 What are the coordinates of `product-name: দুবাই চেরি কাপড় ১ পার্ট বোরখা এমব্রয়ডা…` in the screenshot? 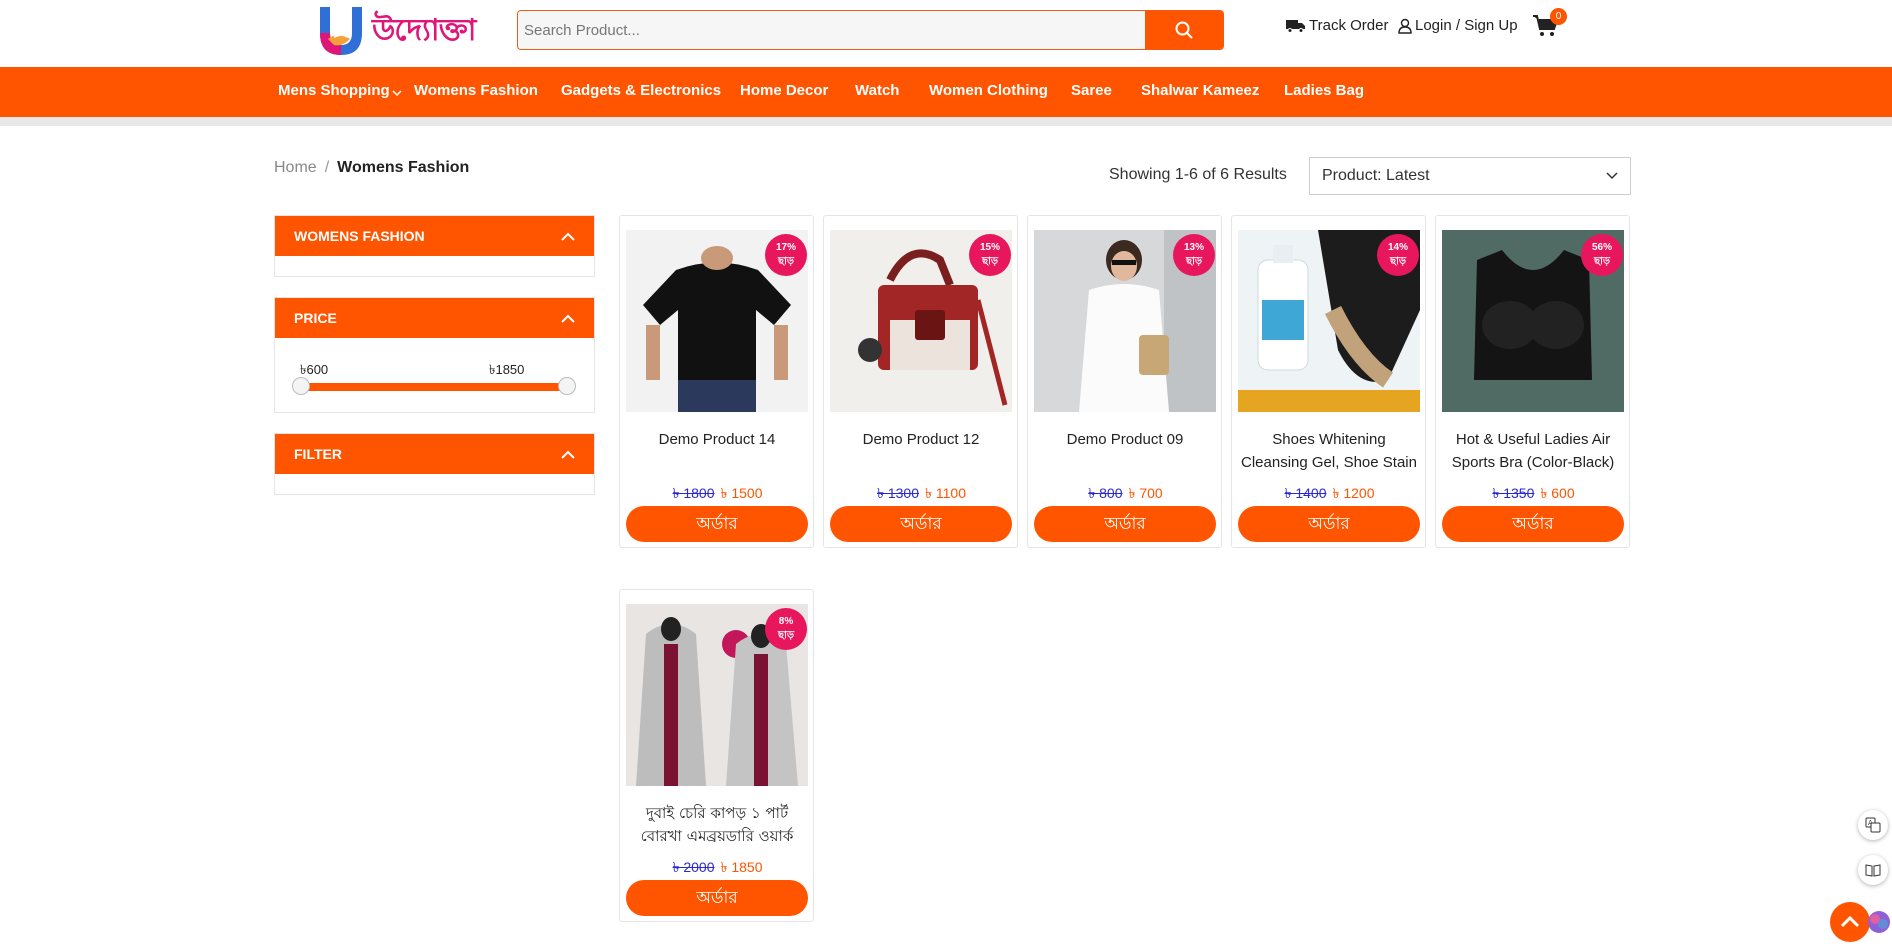 It's located at (717, 825).